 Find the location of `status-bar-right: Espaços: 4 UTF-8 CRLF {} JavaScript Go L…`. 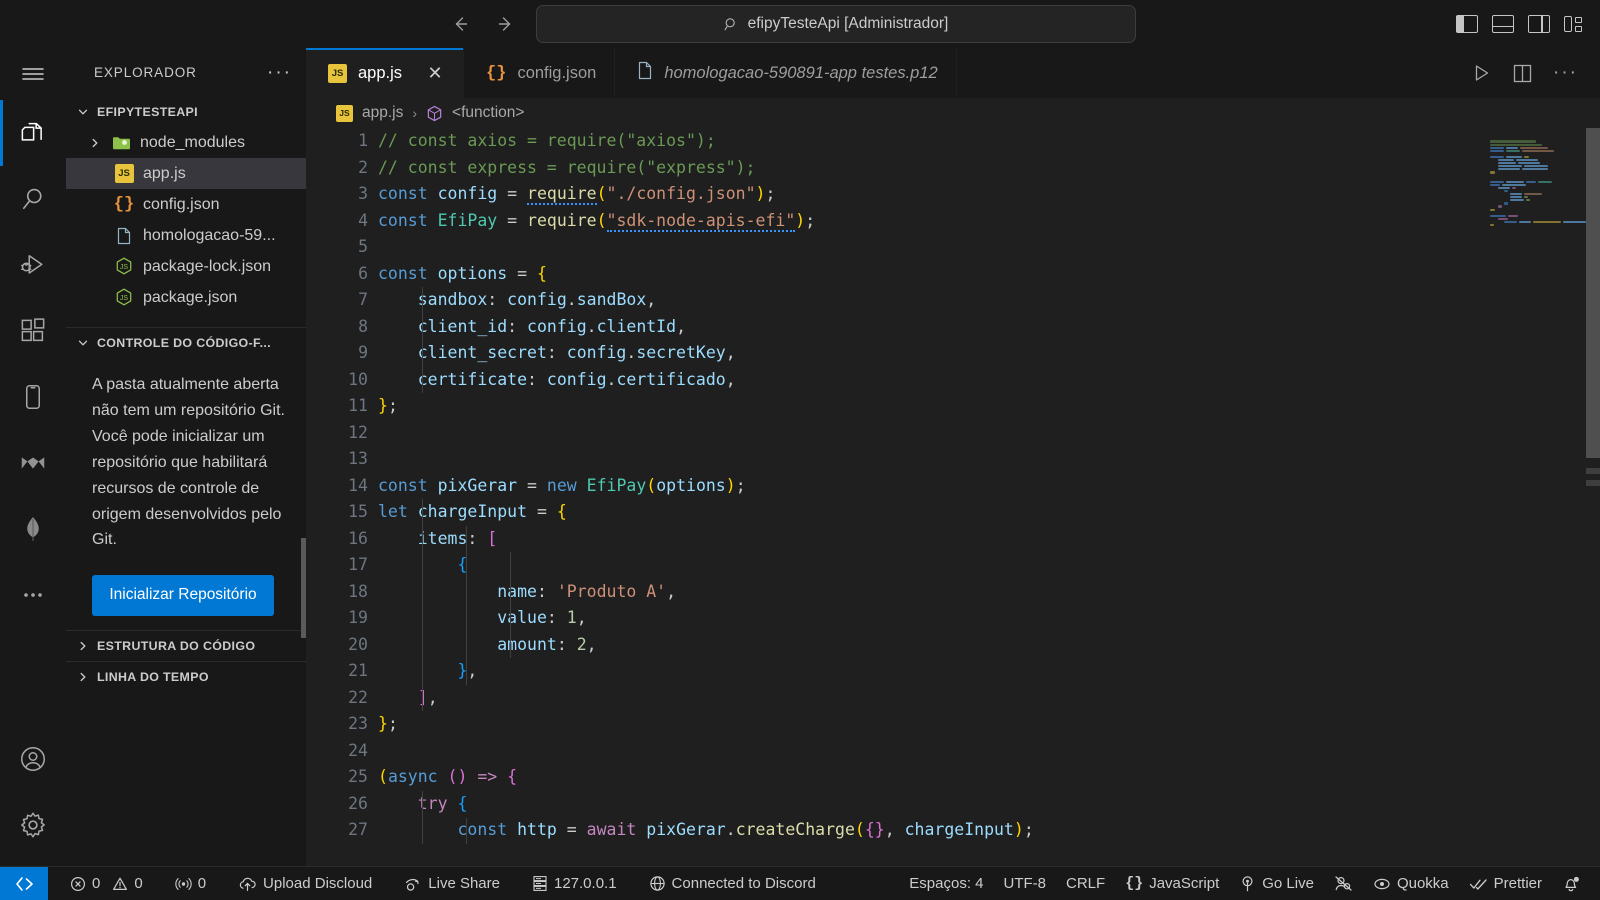

status-bar-right: Espaços: 4 UTF-8 CRLF {} JavaScript Go L… is located at coordinates (1249, 883).